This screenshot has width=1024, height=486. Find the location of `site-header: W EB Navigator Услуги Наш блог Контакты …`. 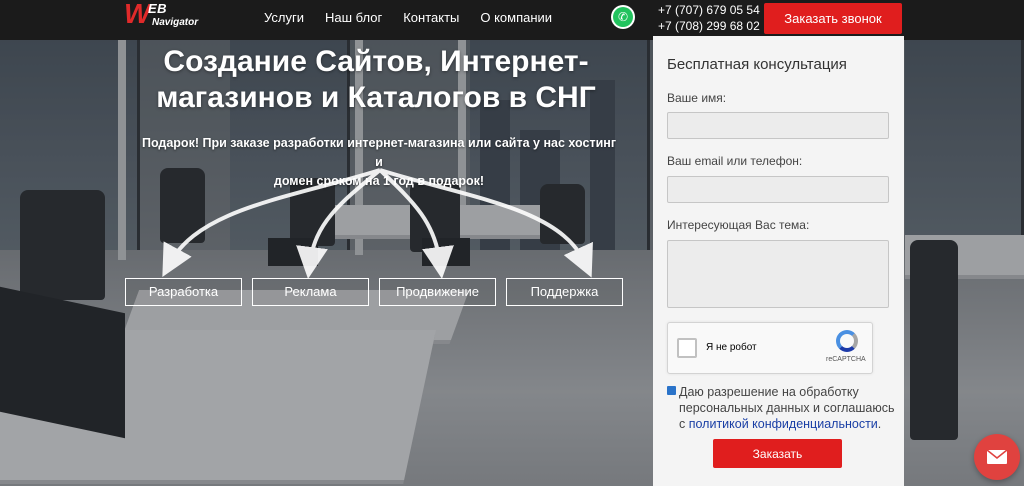

site-header: W EB Navigator Услуги Наш блог Контакты … is located at coordinates (512, 20).